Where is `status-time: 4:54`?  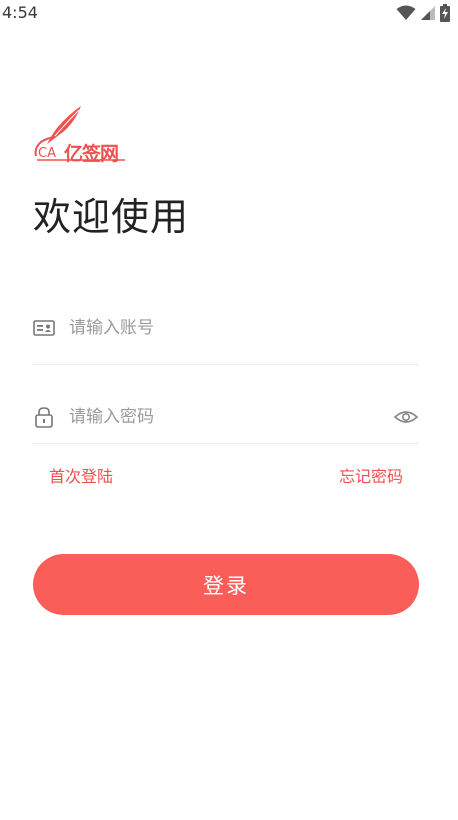 status-time: 4:54 is located at coordinates (20, 12).